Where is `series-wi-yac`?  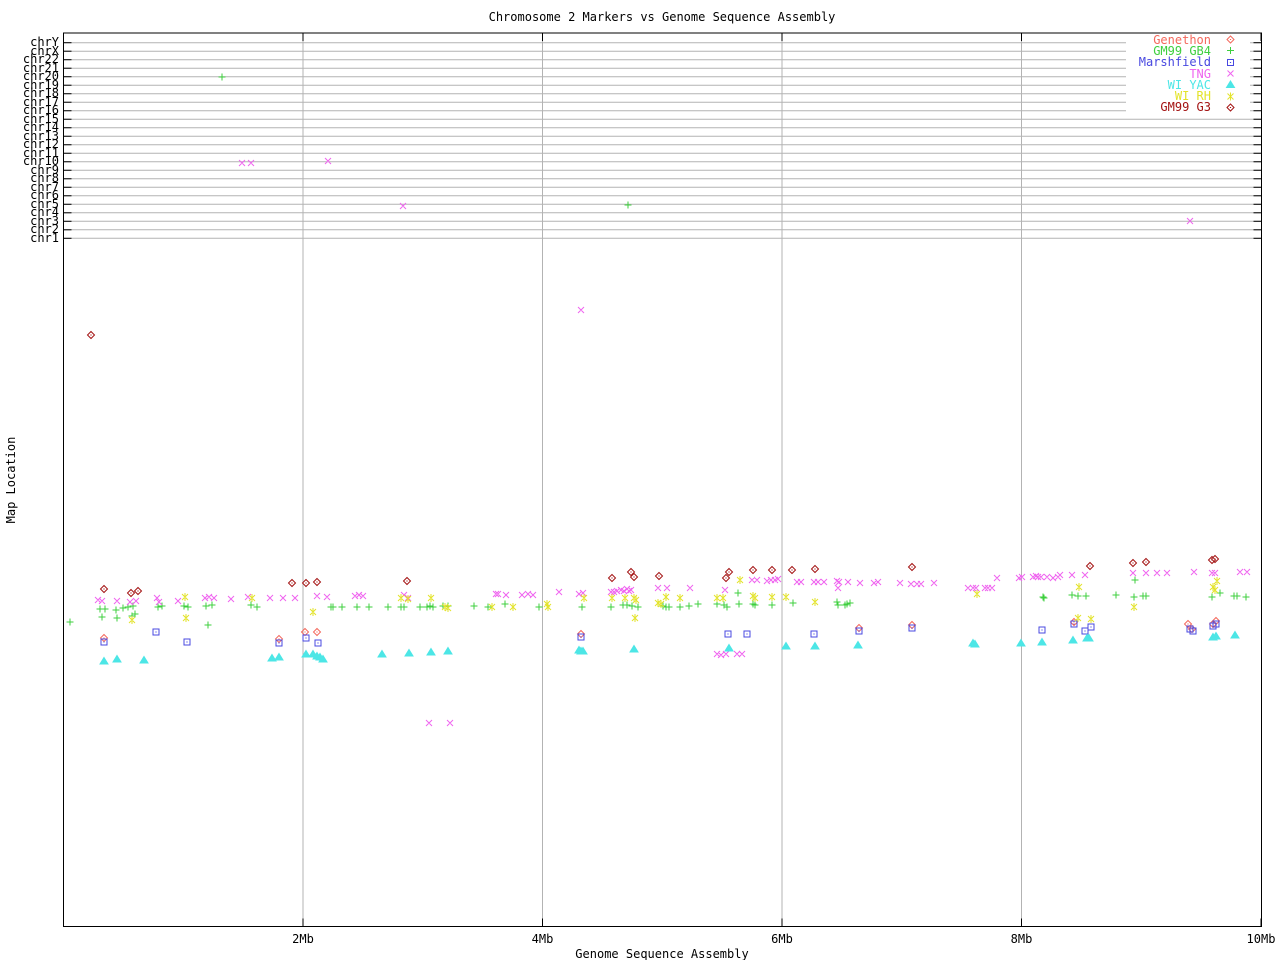 series-wi-yac is located at coordinates (669, 647).